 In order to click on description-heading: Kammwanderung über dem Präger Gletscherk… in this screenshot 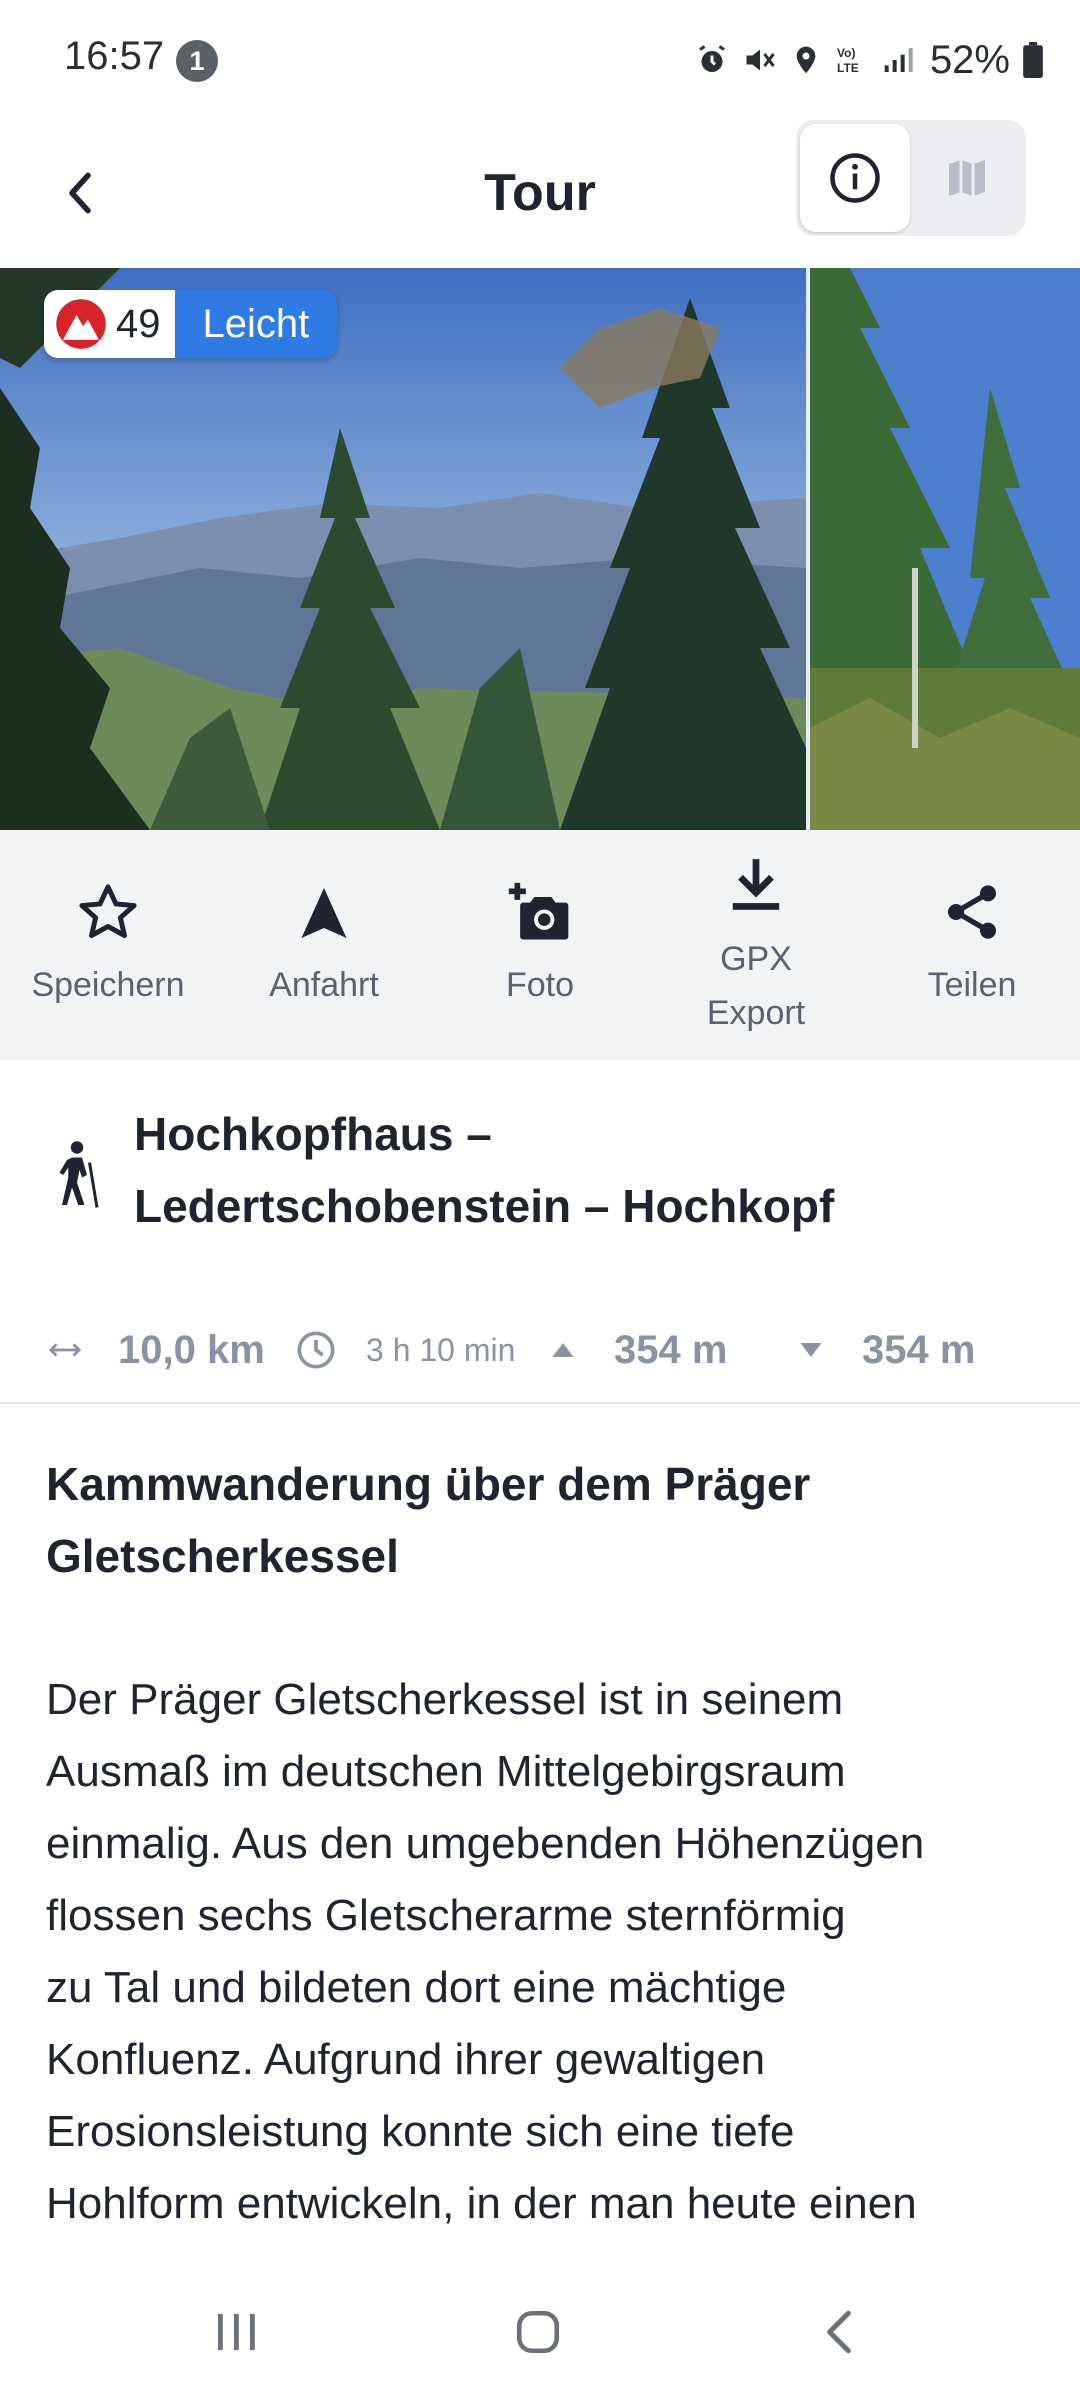, I will do `click(541, 1520)`.